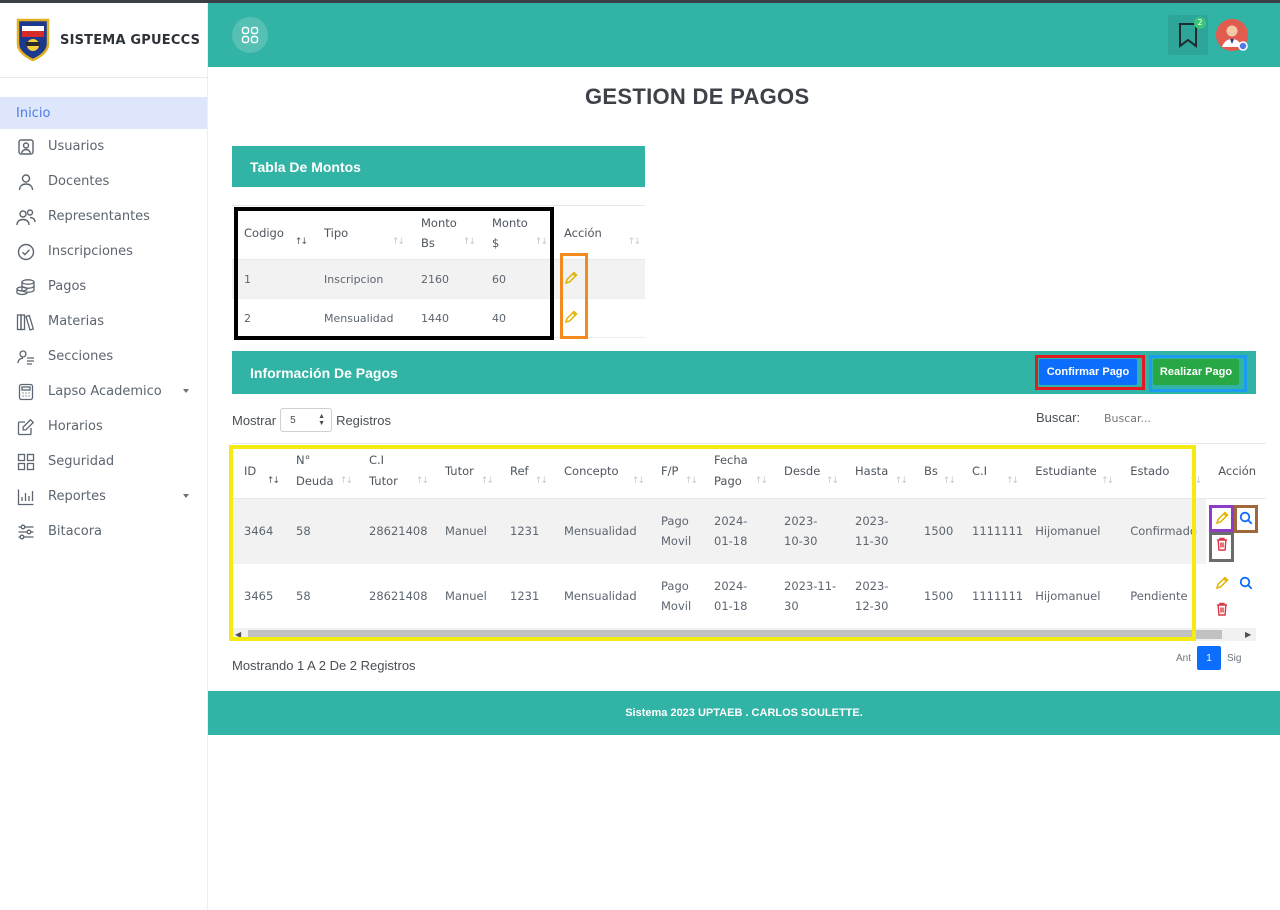  Describe the element at coordinates (438, 279) in the screenshot. I see `table-row: 1 Inscripcion 2160 60` at that location.